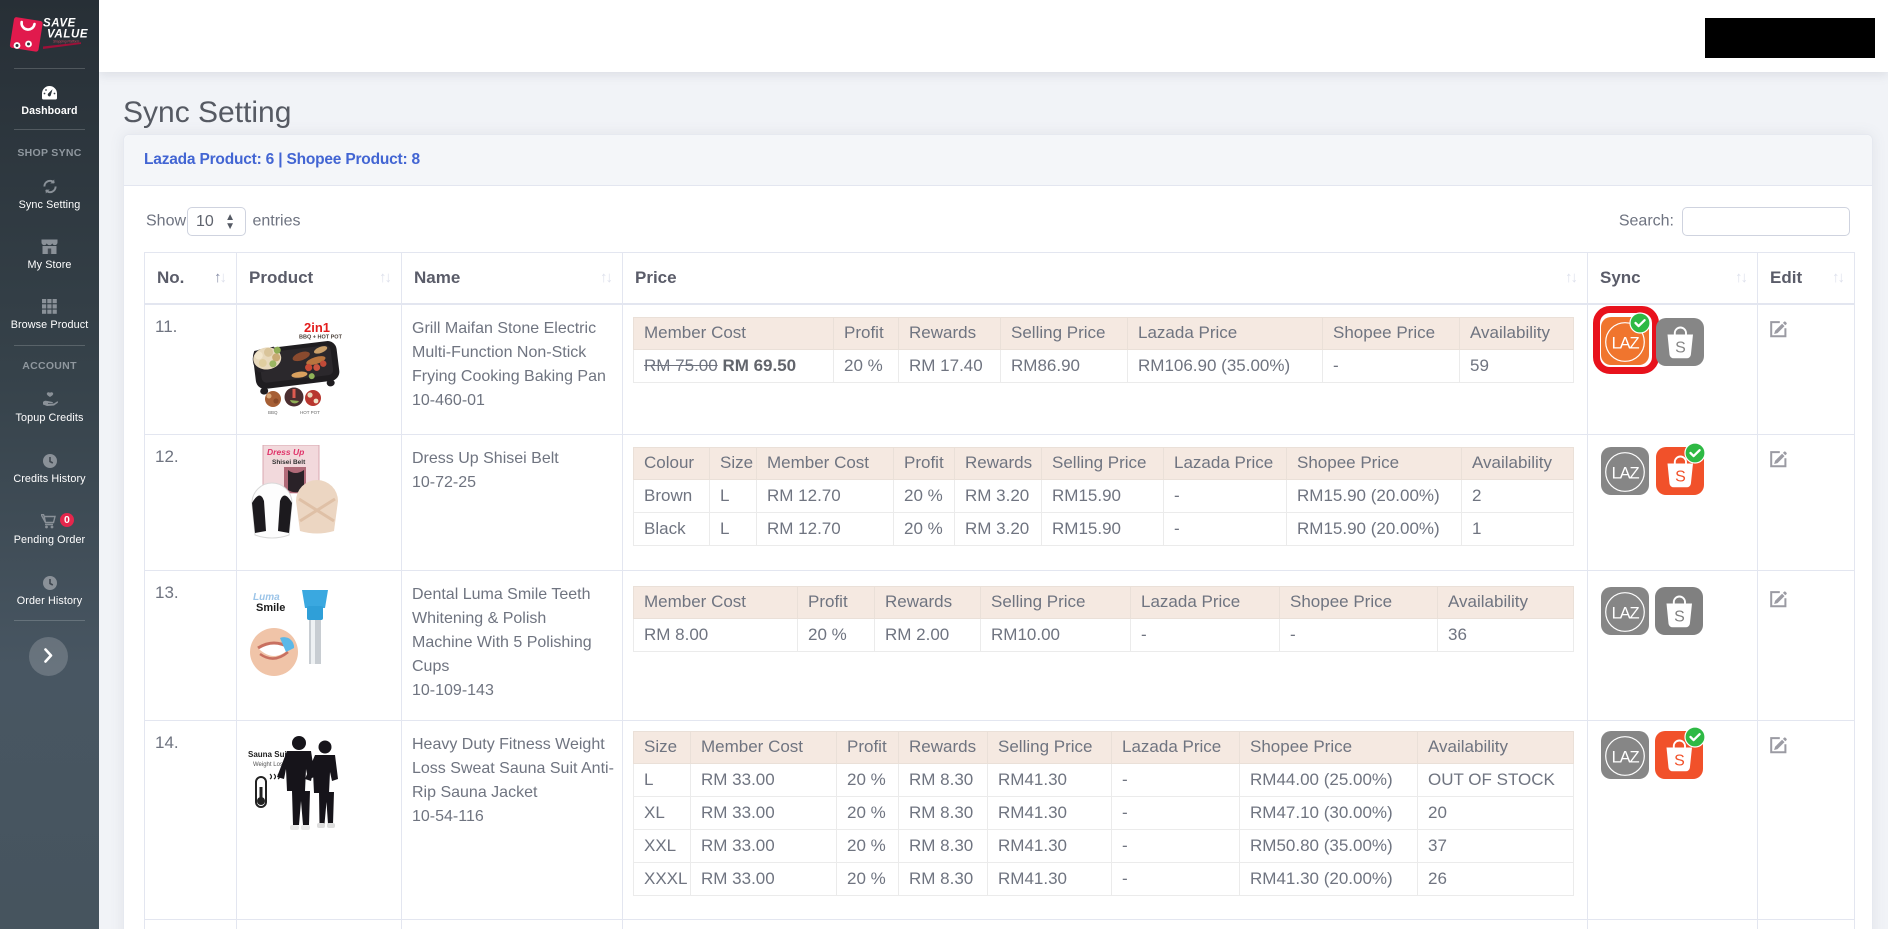 The image size is (1888, 929). What do you see at coordinates (269, 754) in the screenshot?
I see `svg-text: Sauna Suit` at bounding box center [269, 754].